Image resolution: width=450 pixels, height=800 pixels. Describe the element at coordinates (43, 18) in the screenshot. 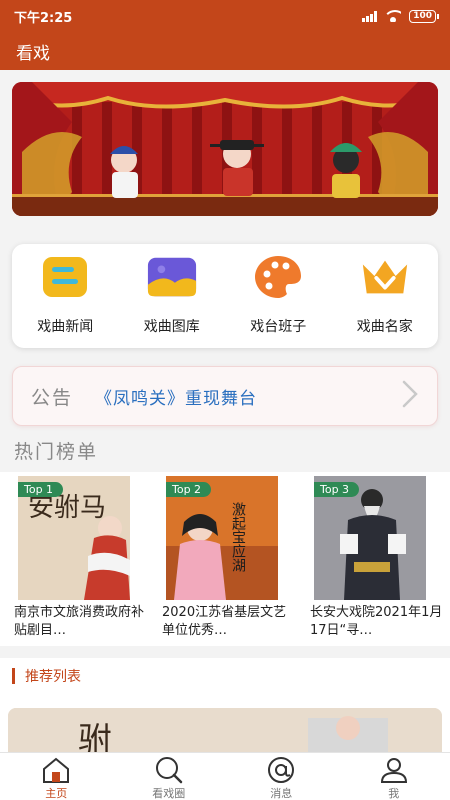

I see `status-time: 下午2:25` at that location.